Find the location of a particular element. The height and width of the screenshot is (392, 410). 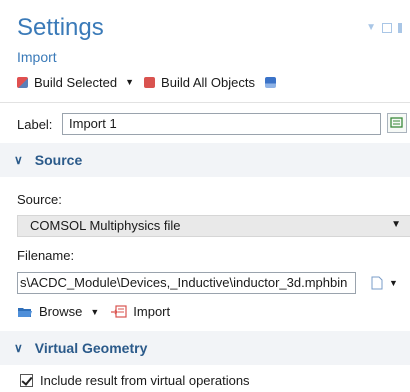

source-section-title: Source is located at coordinates (58, 160).